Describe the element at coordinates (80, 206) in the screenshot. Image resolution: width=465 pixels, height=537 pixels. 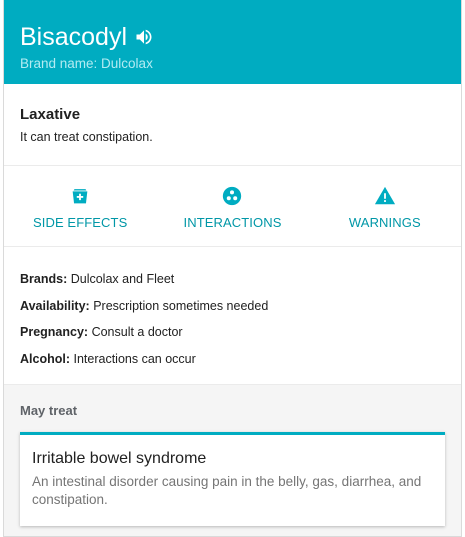
I see `side-effects-button: SIDE EFFECTS` at that location.